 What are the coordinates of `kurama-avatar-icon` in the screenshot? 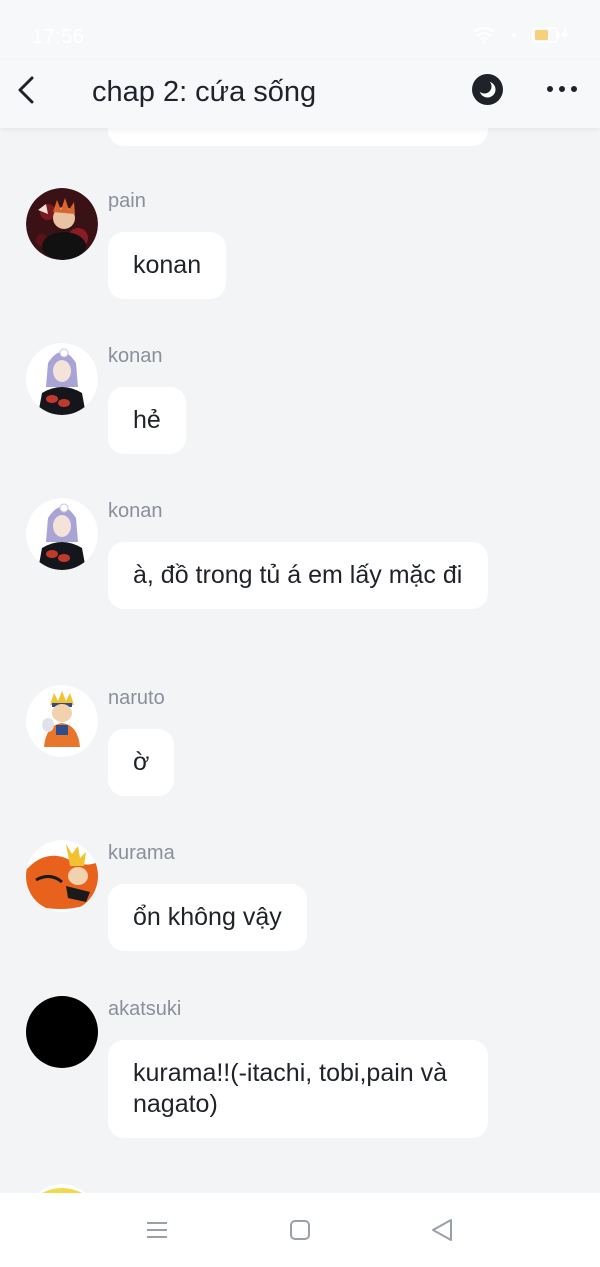 It's located at (62, 876).